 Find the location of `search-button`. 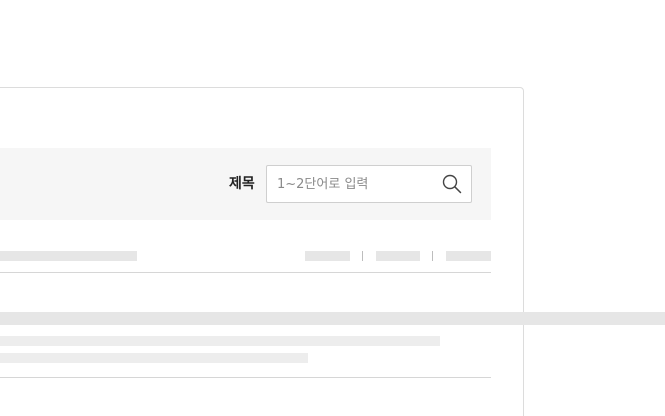

search-button is located at coordinates (452, 184).